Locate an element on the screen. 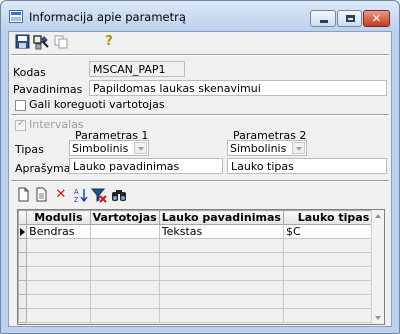  intervalas-checkbox: ✓ is located at coordinates (20, 124).